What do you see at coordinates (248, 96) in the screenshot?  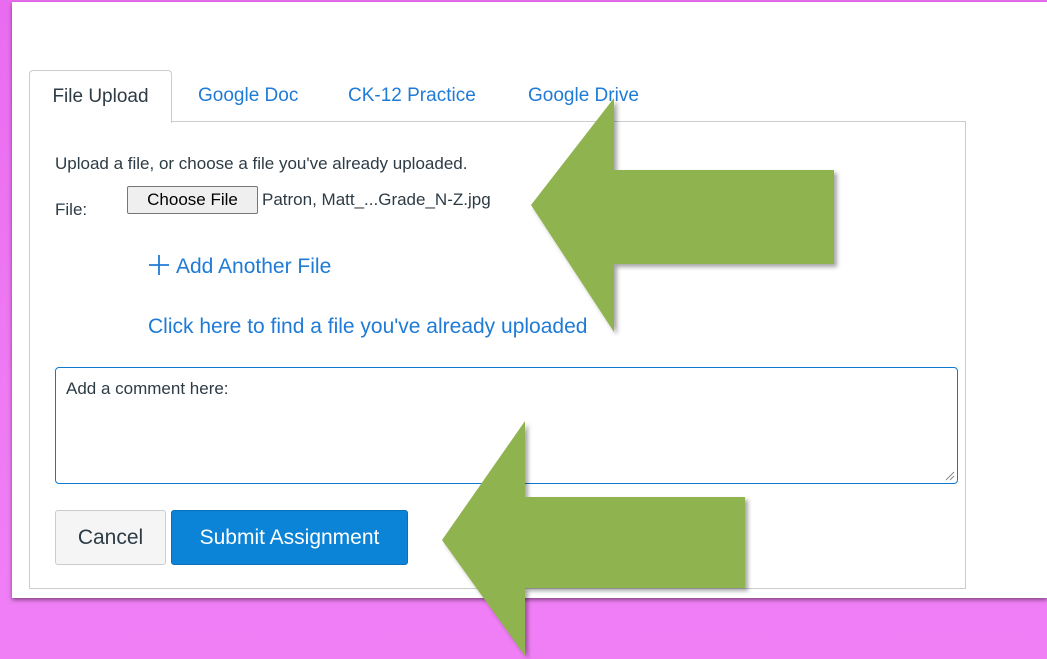 I see `tab-google-doc: Google Doc` at bounding box center [248, 96].